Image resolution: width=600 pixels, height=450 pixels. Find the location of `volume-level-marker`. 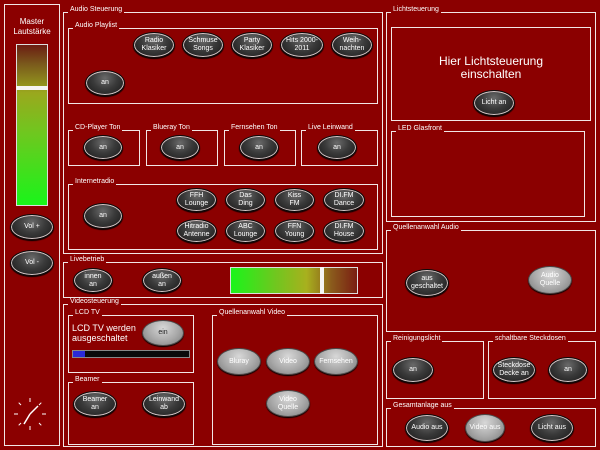

volume-level-marker is located at coordinates (32, 88).